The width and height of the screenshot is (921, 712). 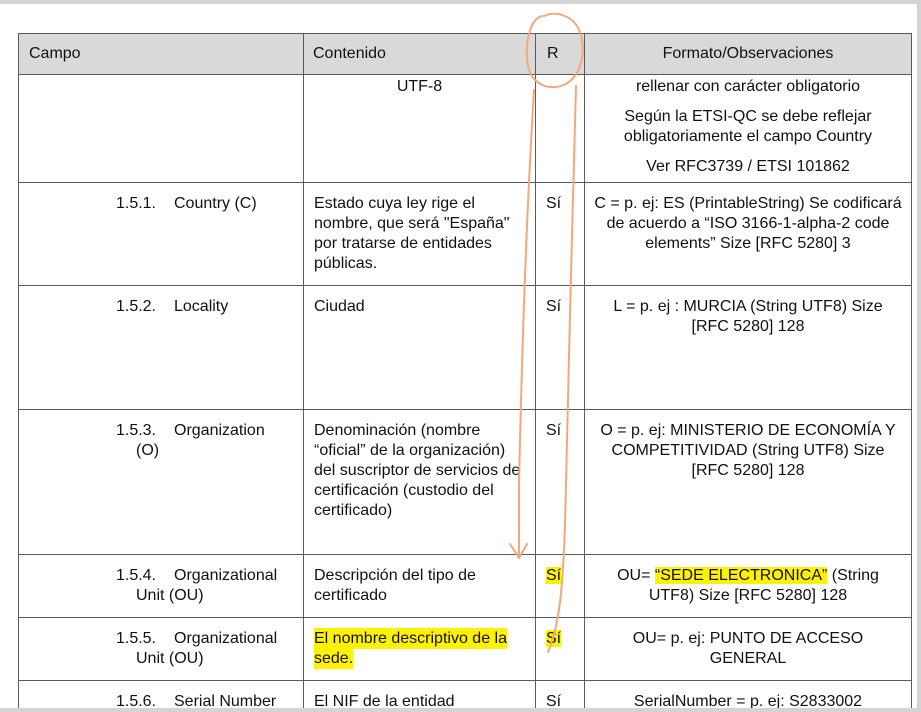 What do you see at coordinates (215, 203) in the screenshot?
I see `field-name: Country (C)` at bounding box center [215, 203].